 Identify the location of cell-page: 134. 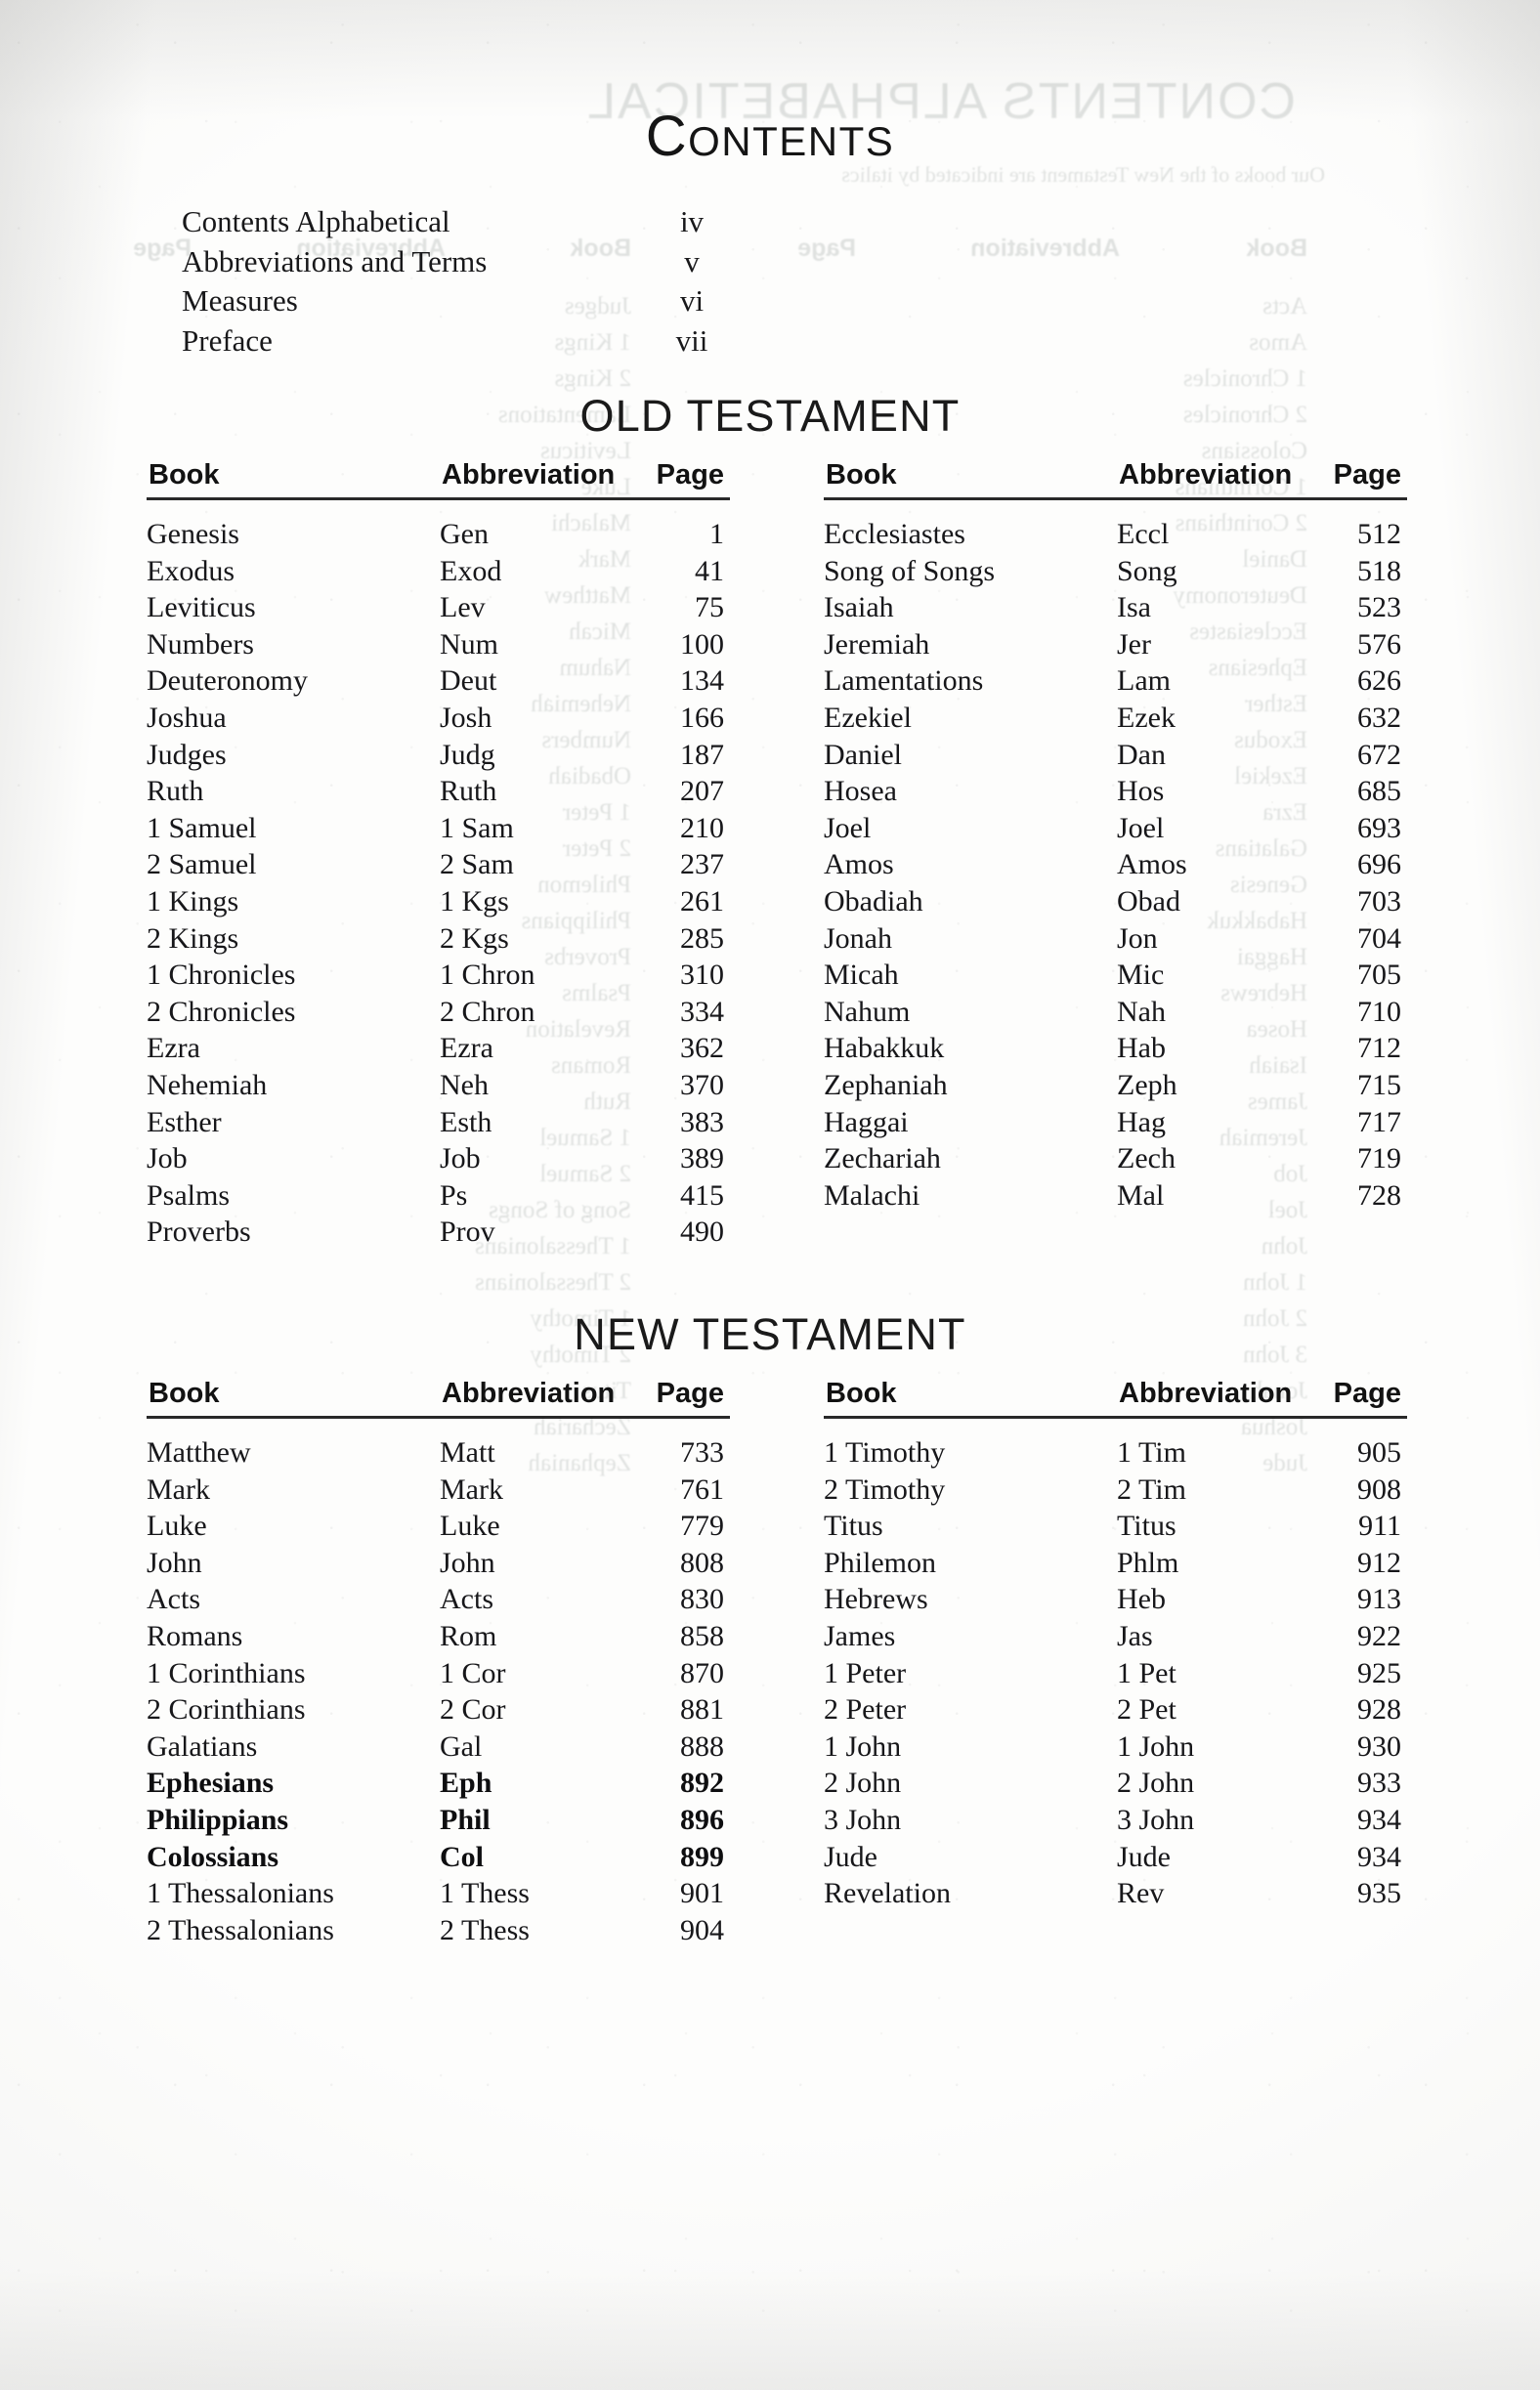
(702, 681).